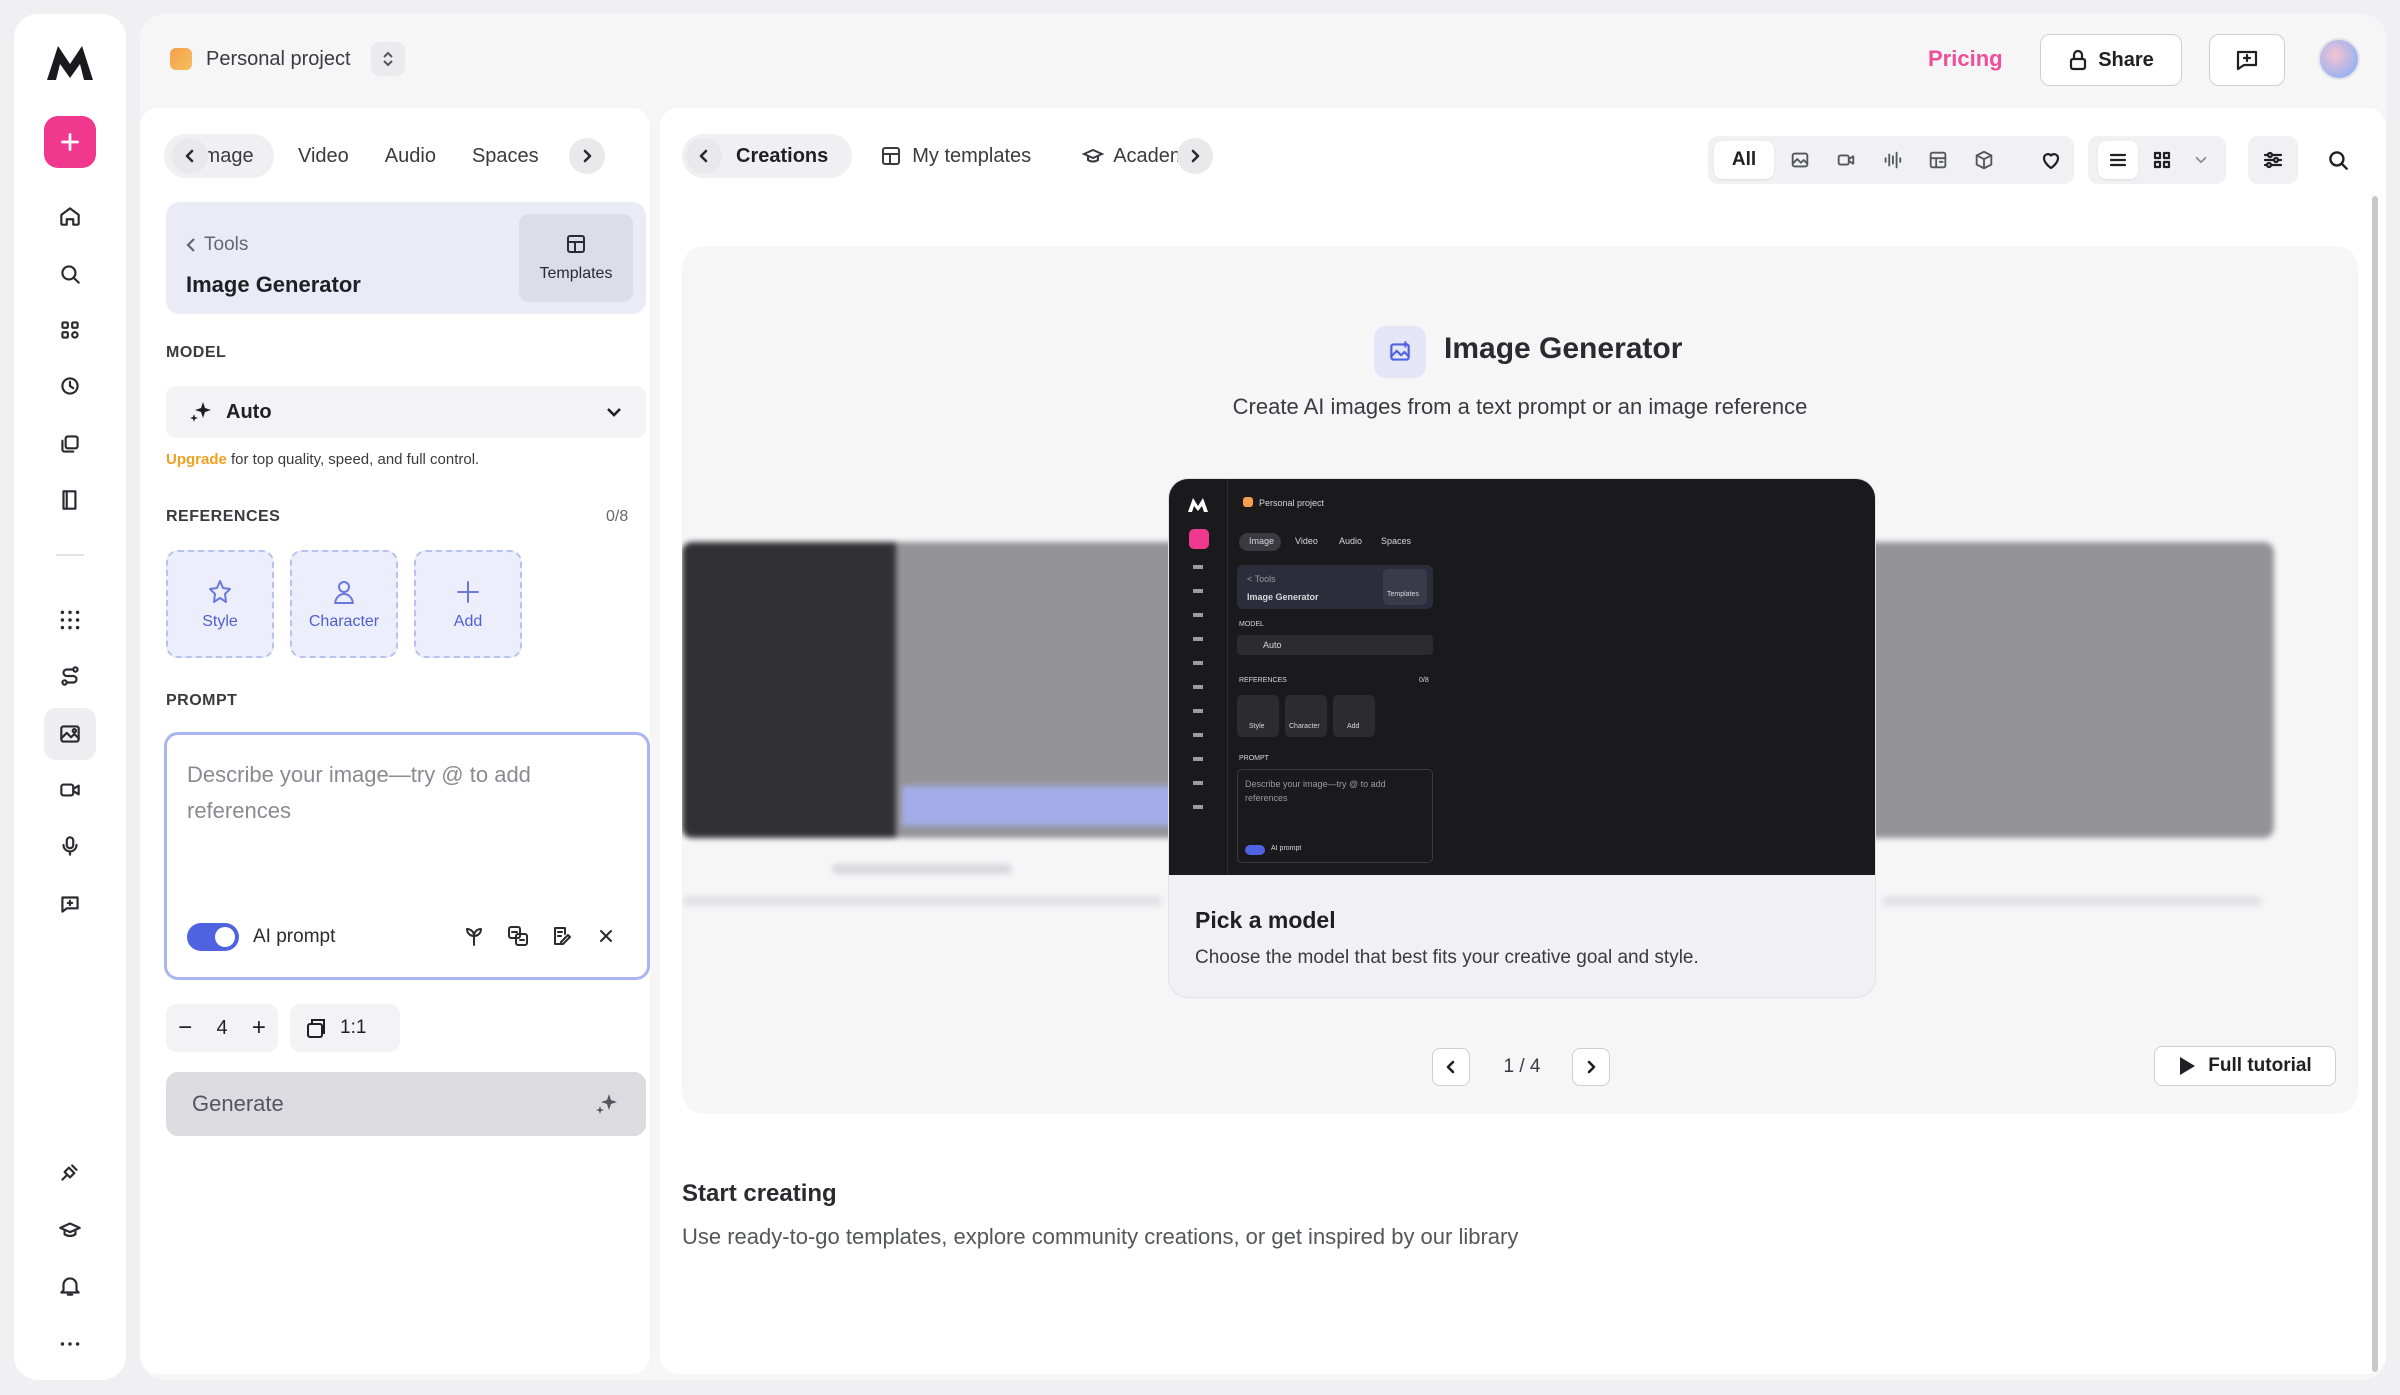 Image resolution: width=2400 pixels, height=1395 pixels. Describe the element at coordinates (70, 444) in the screenshot. I see `layers-icon` at that location.